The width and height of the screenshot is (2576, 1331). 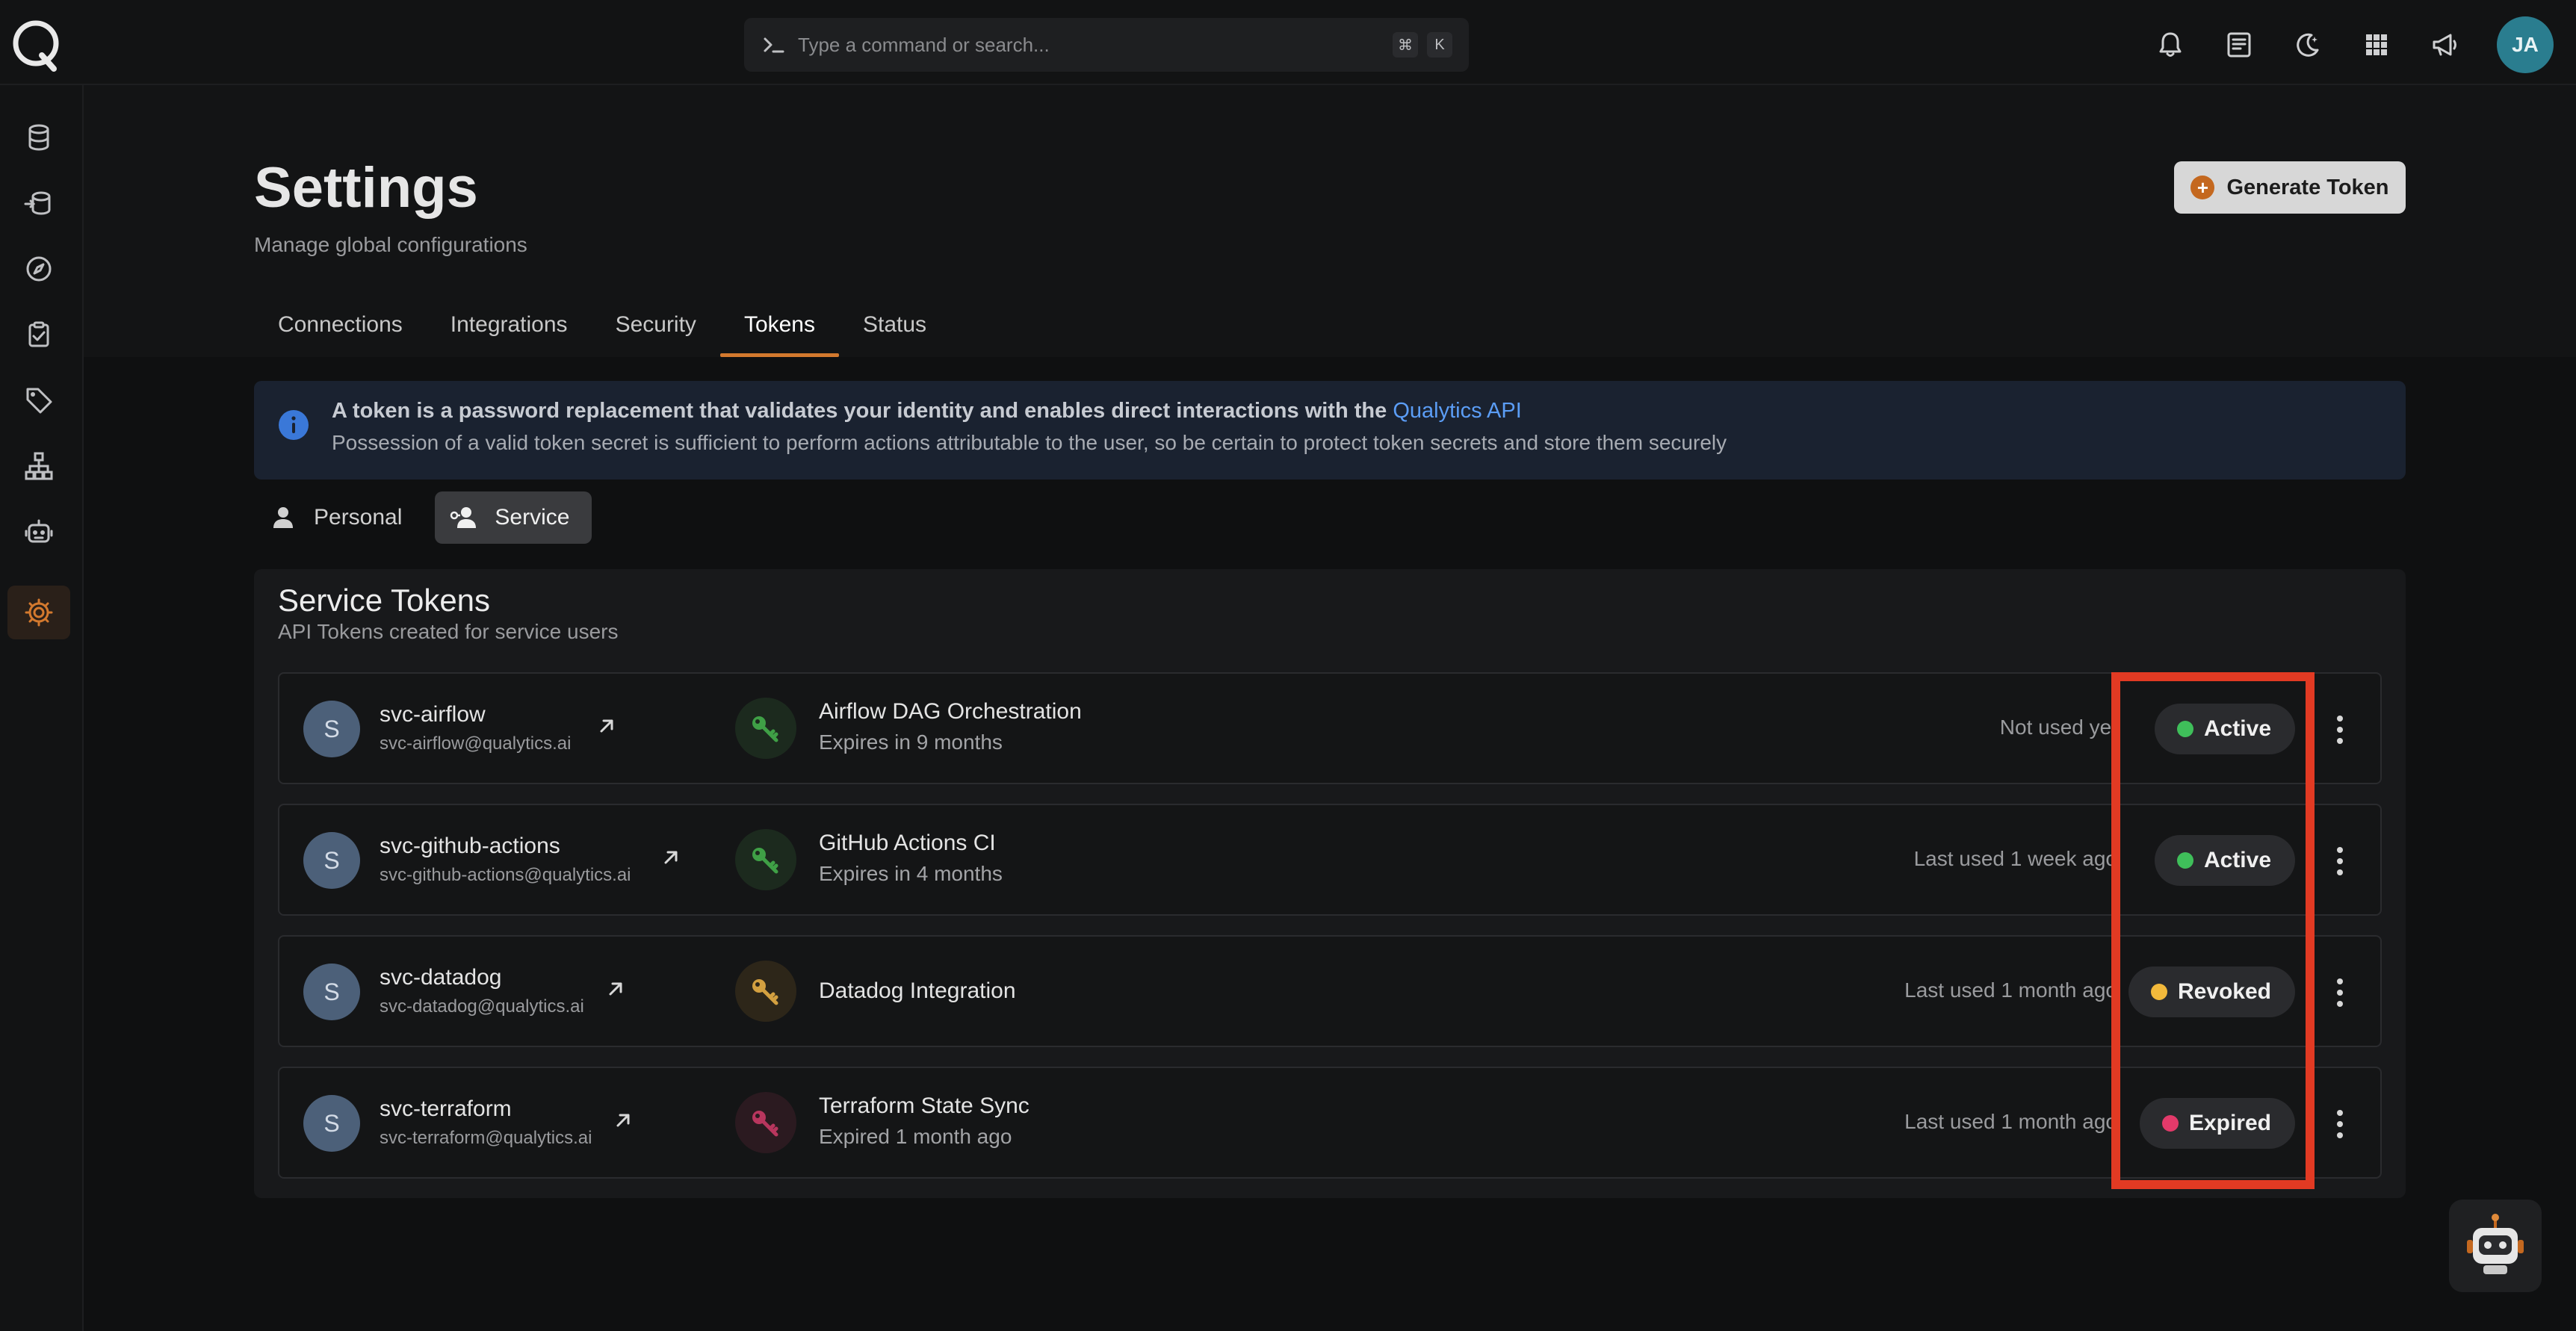 What do you see at coordinates (2525, 44) in the screenshot?
I see `user-avatar: JA` at bounding box center [2525, 44].